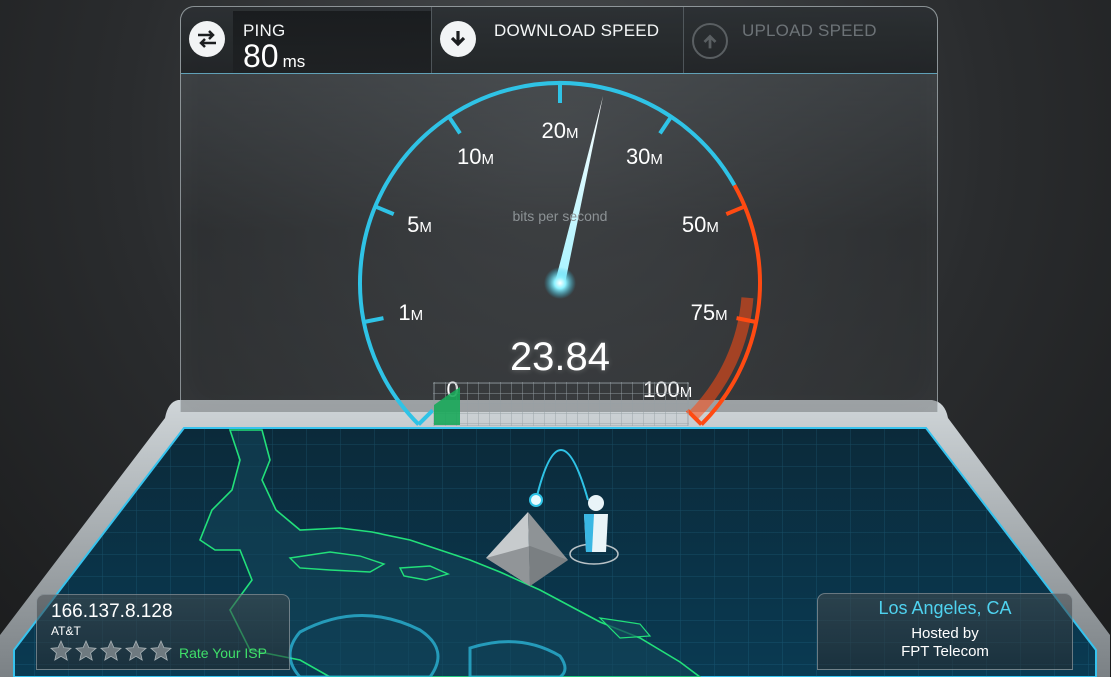  What do you see at coordinates (458, 39) in the screenshot?
I see `download-arrow-icon` at bounding box center [458, 39].